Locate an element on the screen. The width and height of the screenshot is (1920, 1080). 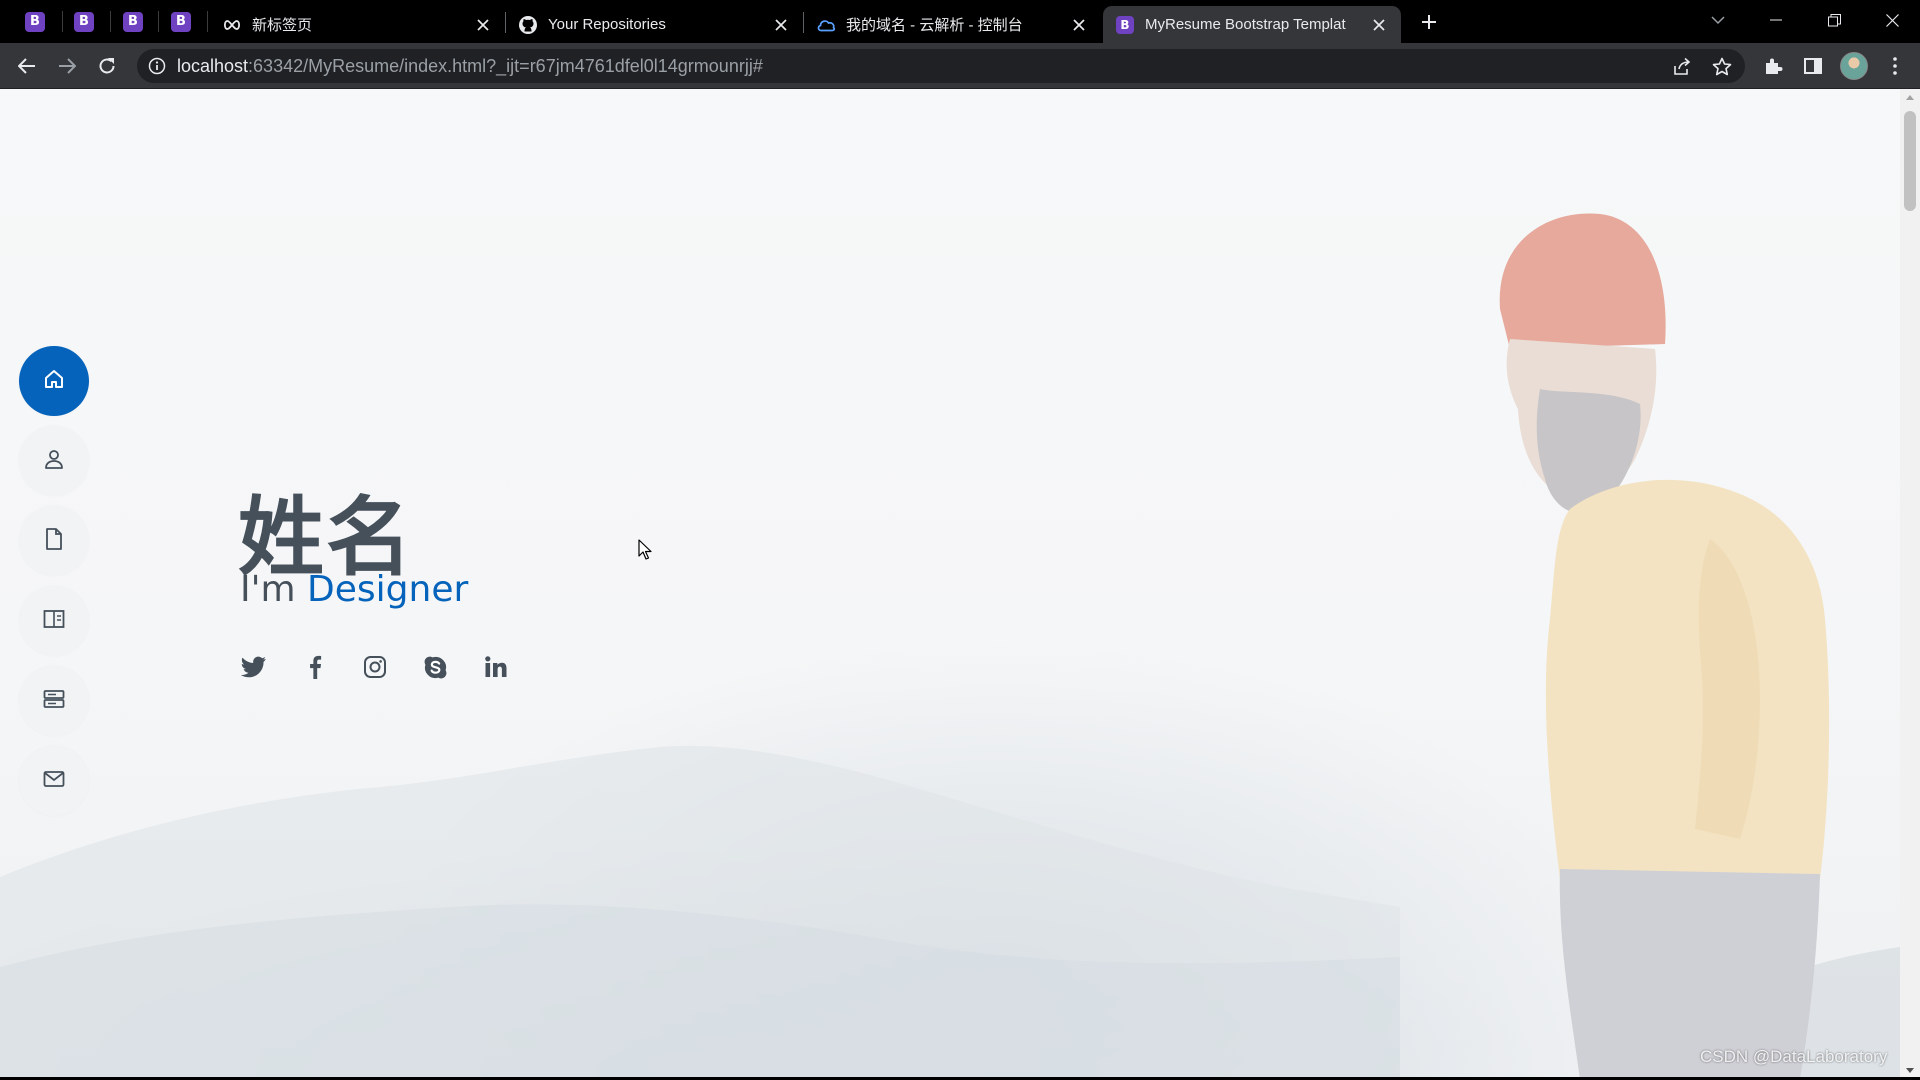
file-icon is located at coordinates (54, 541).